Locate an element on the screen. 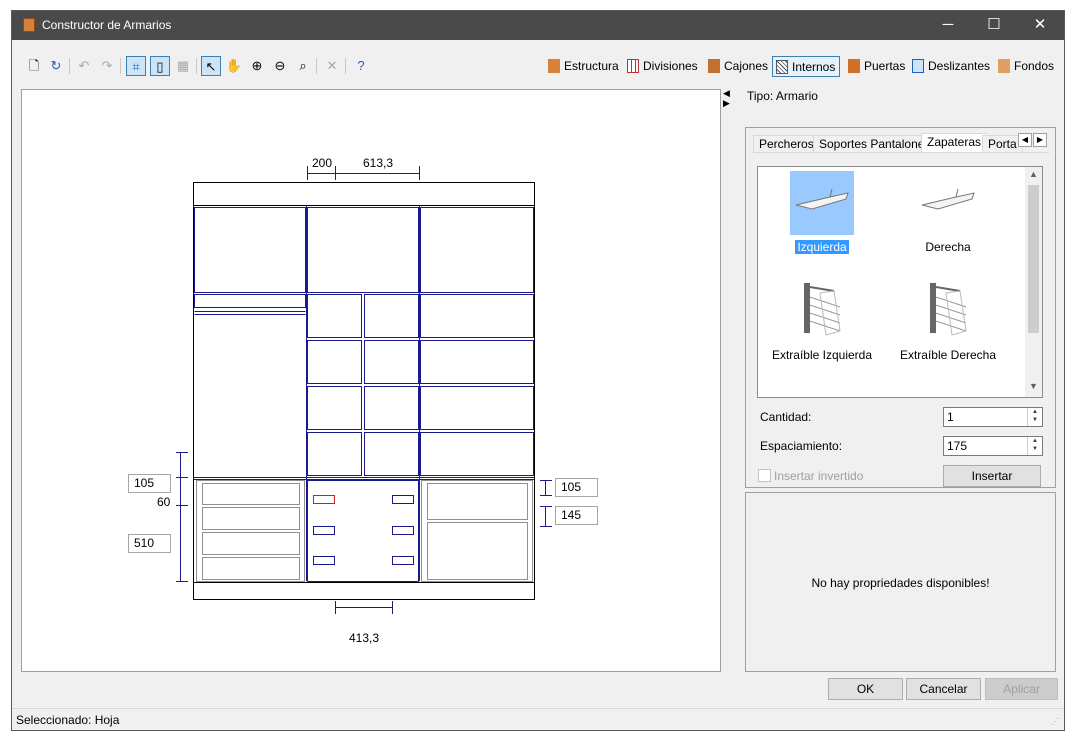 The image size is (1089, 737). resize-grip-icon: ⋰ is located at coordinates (1056, 722).